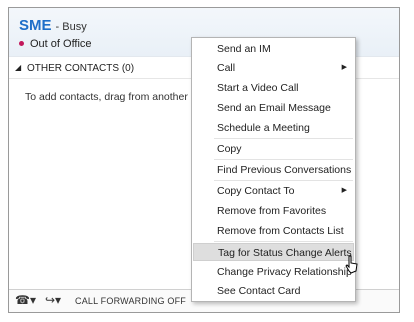  I want to click on mouse-pointer-icon, so click(351, 264).